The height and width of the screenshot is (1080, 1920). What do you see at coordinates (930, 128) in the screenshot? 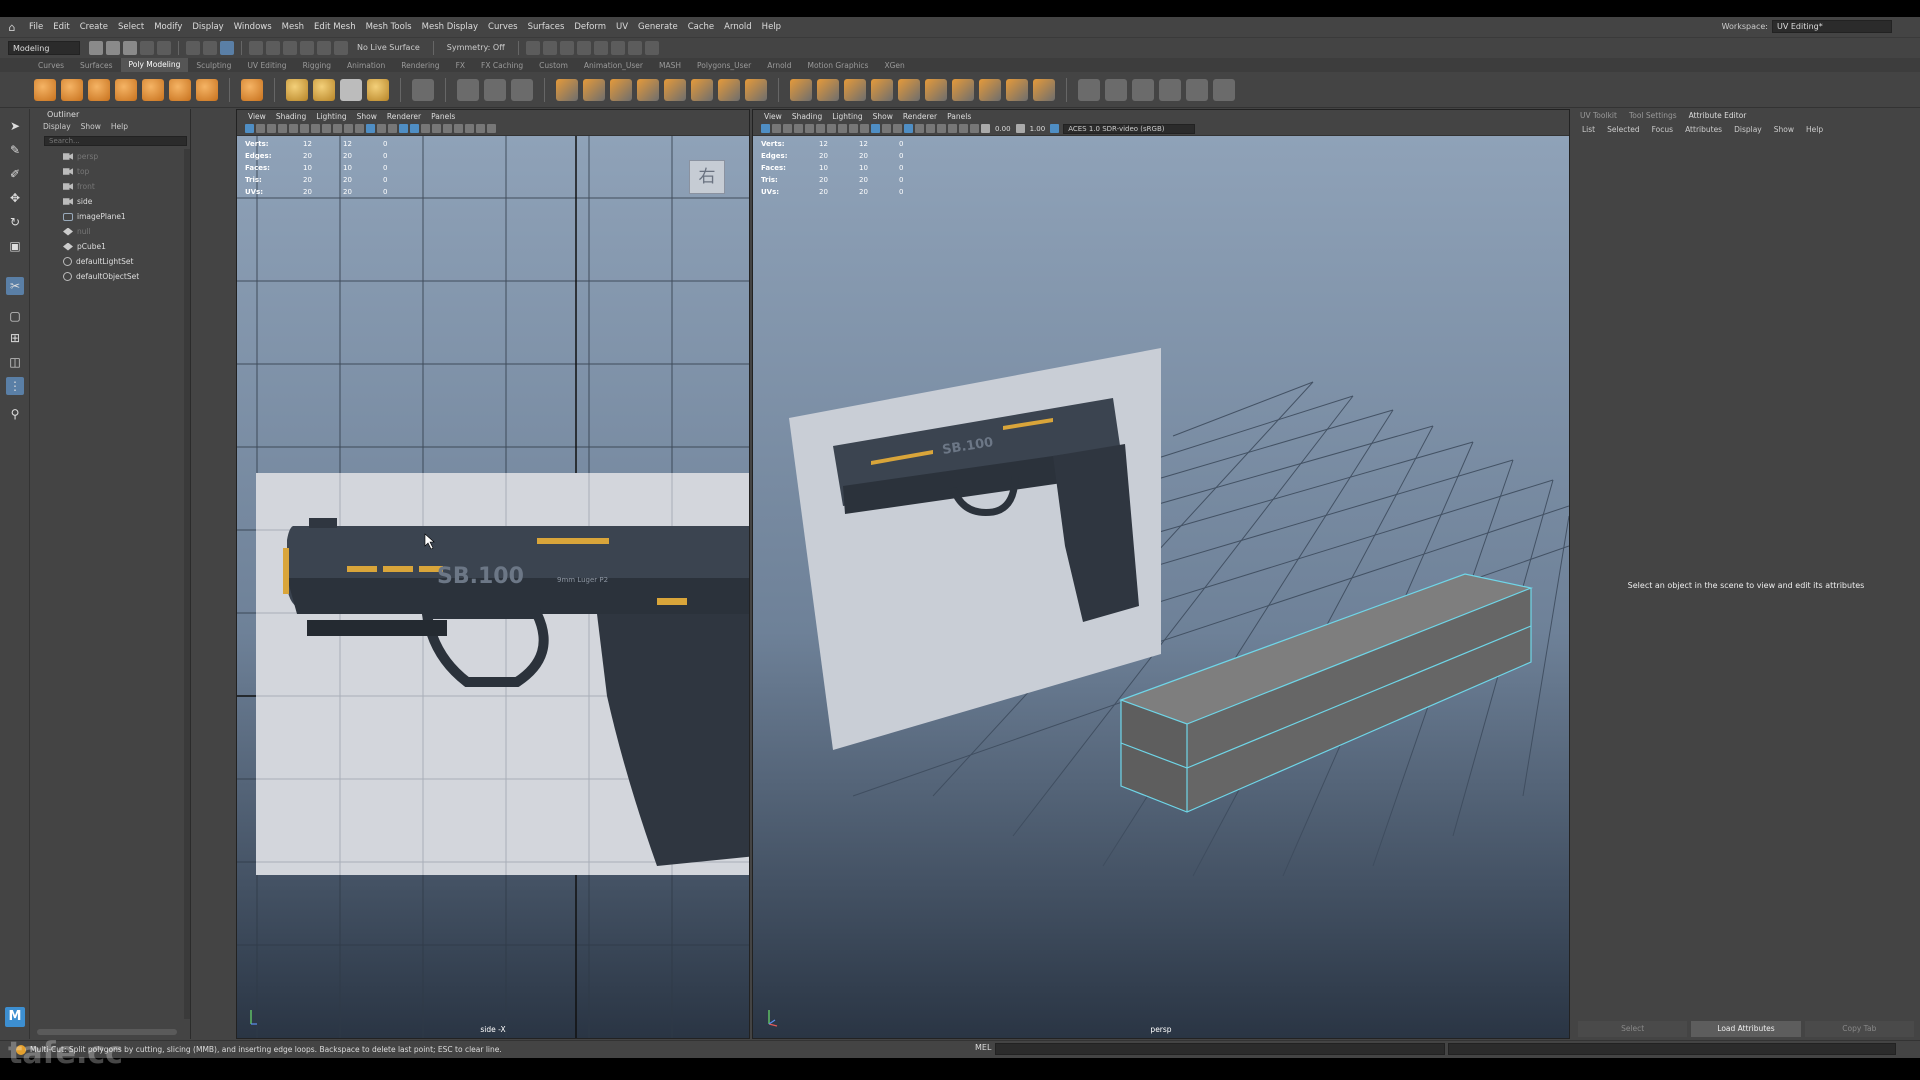
I see `shadows-icon` at bounding box center [930, 128].